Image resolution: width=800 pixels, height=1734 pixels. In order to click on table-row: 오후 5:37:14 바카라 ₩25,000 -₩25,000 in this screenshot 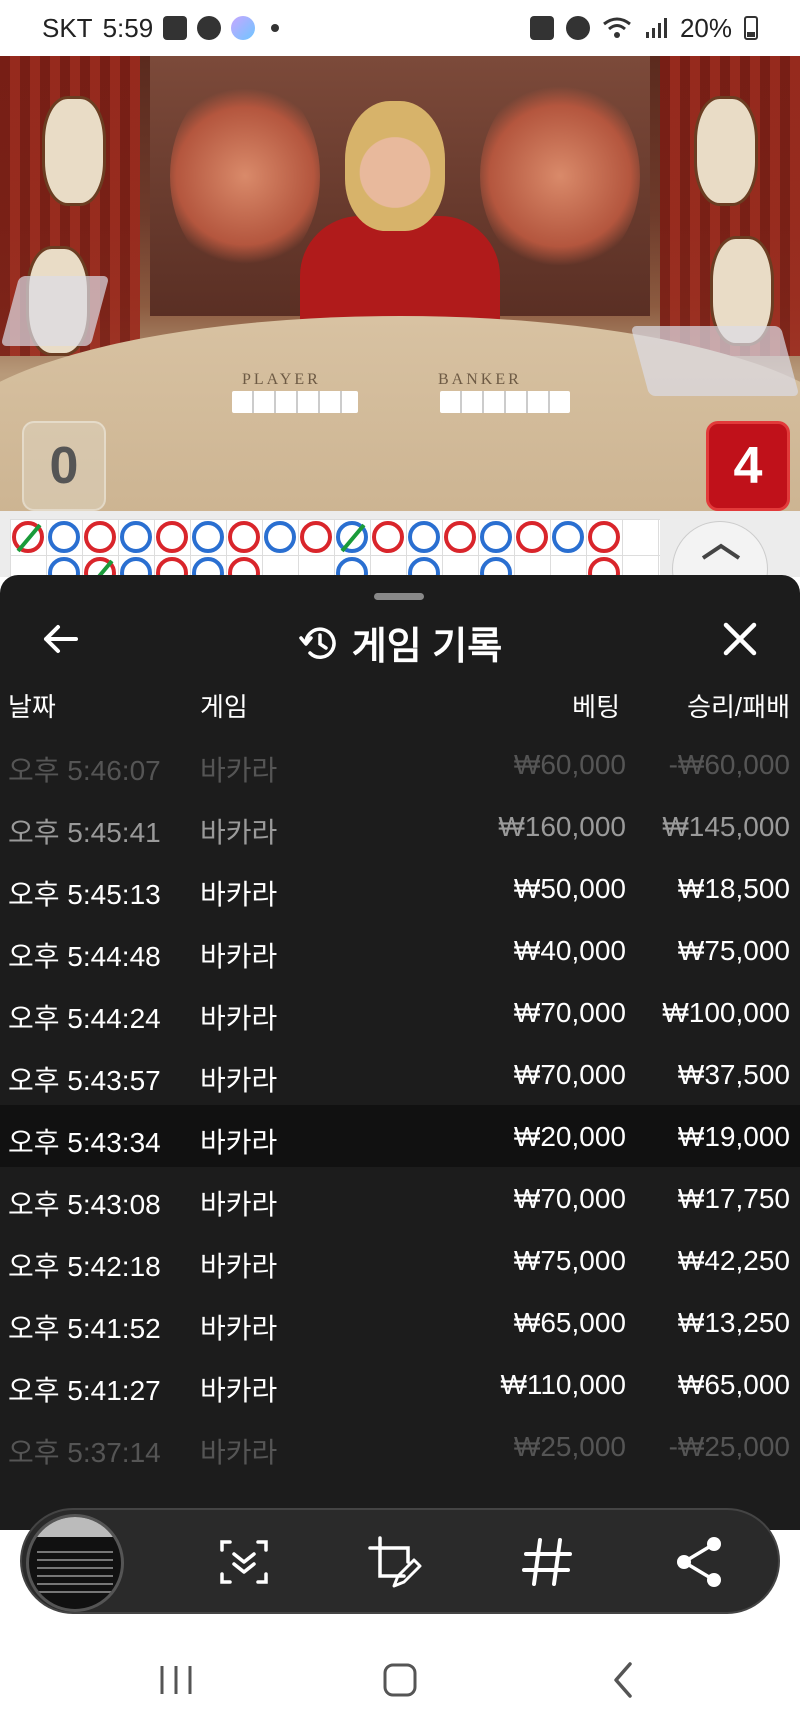, I will do `click(400, 1446)`.